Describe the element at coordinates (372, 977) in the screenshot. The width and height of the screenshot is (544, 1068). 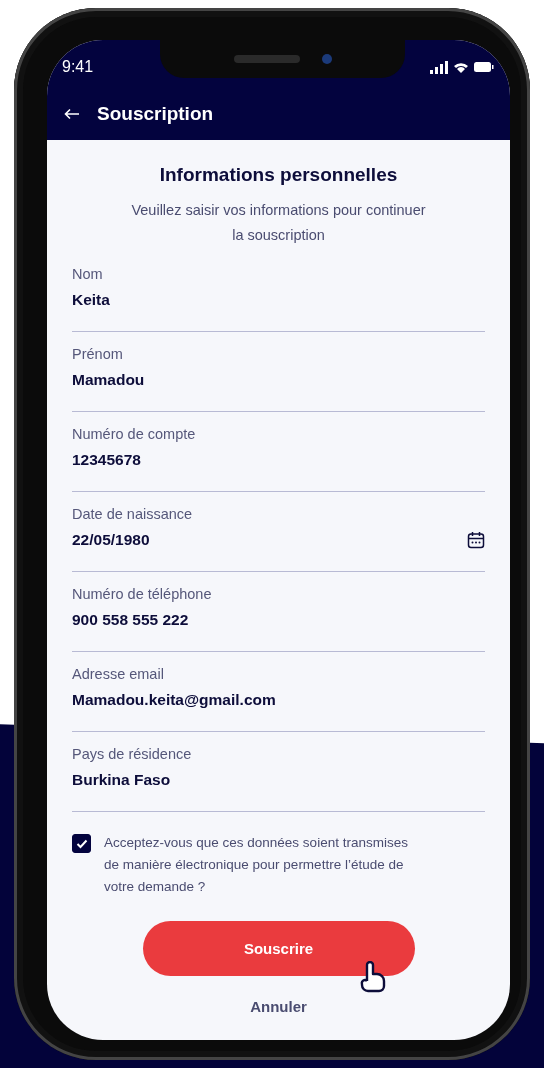
I see `hand-cursor-icon` at that location.